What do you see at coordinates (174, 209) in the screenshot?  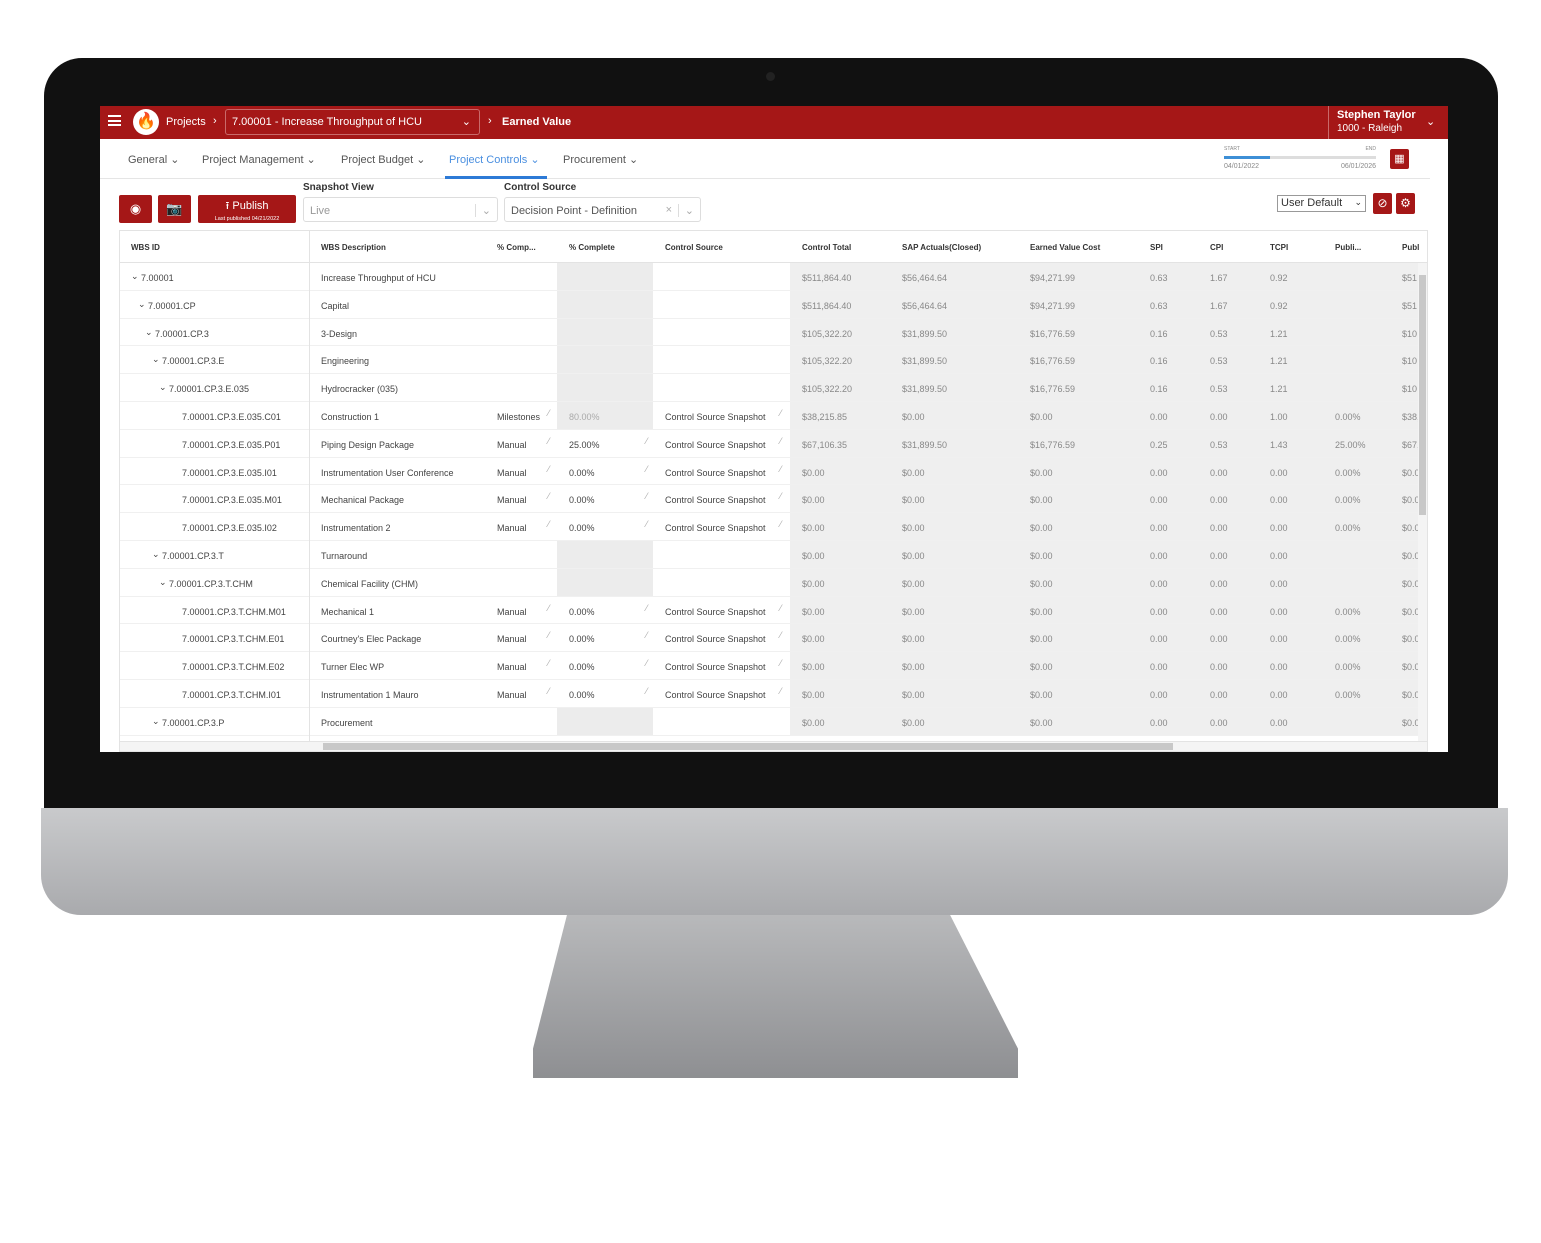 I see `snapshot-button: 📷` at bounding box center [174, 209].